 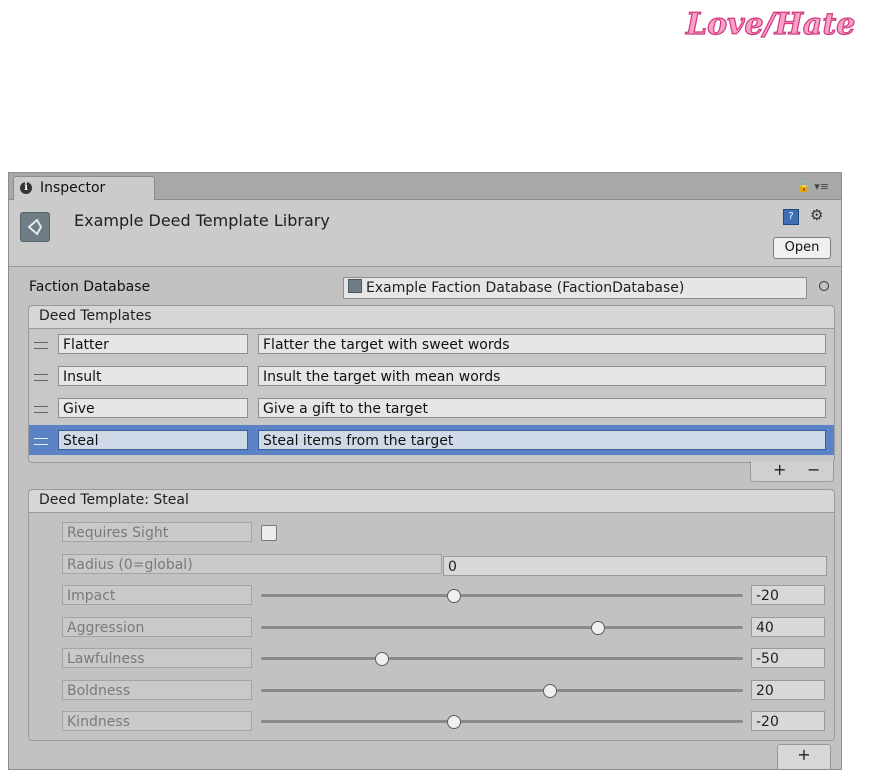 I want to click on deed-name-field: Flatter, so click(x=153, y=344).